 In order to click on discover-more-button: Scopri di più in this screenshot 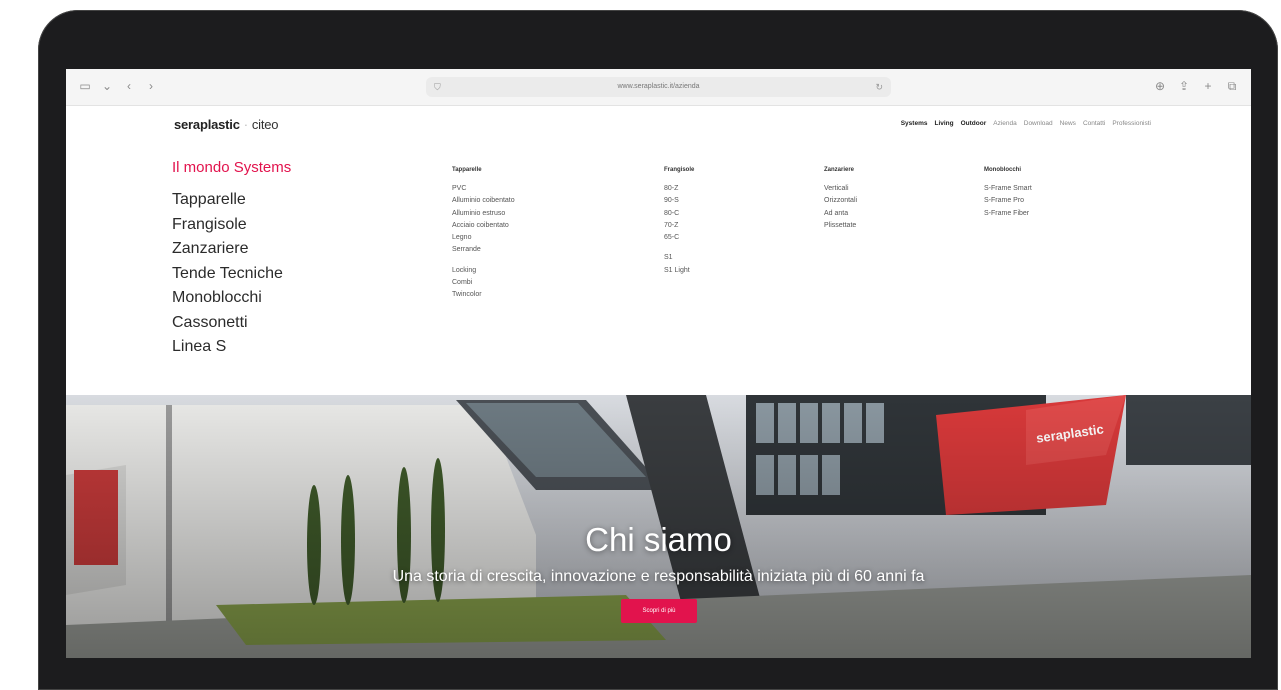, I will do `click(659, 611)`.